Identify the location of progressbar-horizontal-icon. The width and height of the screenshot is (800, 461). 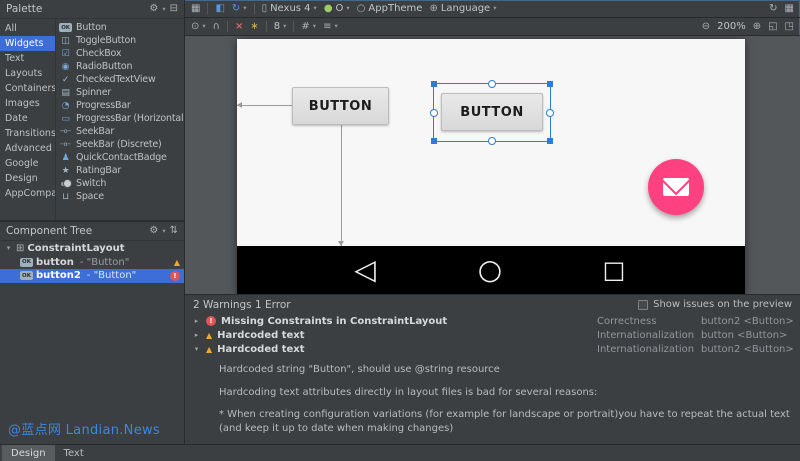
(65, 118).